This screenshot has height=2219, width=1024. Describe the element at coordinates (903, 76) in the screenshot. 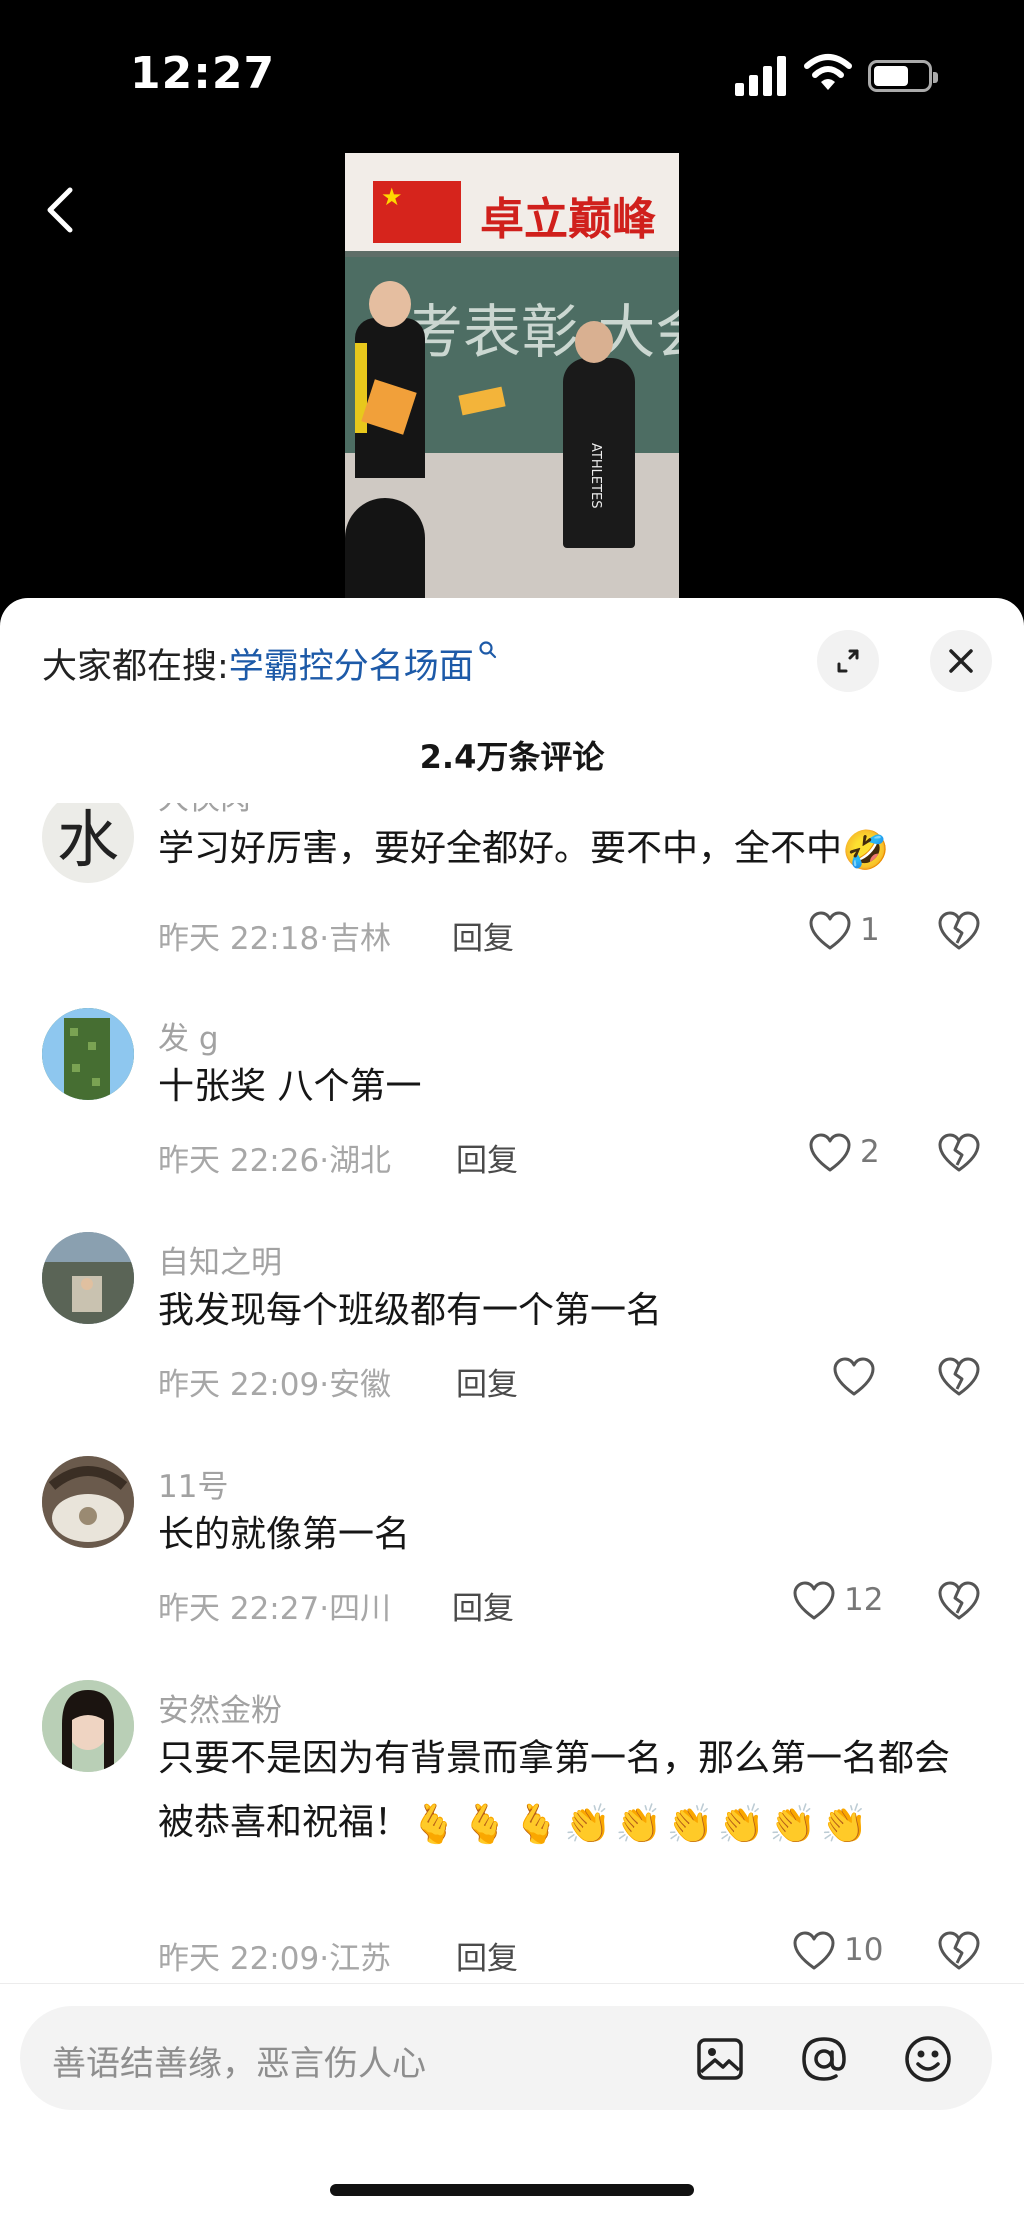

I see `battery-icon` at that location.